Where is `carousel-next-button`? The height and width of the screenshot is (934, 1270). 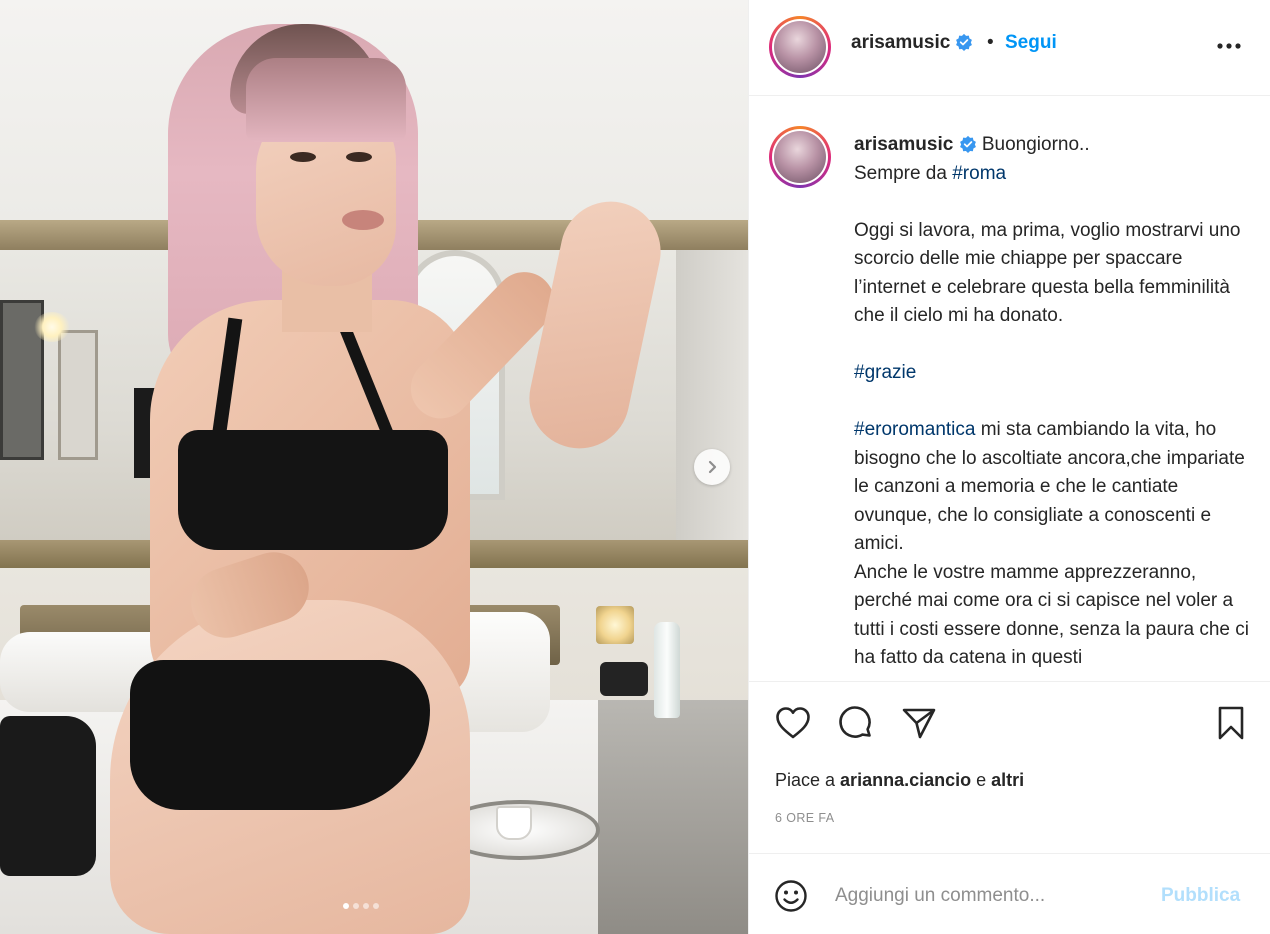
carousel-next-button is located at coordinates (712, 467).